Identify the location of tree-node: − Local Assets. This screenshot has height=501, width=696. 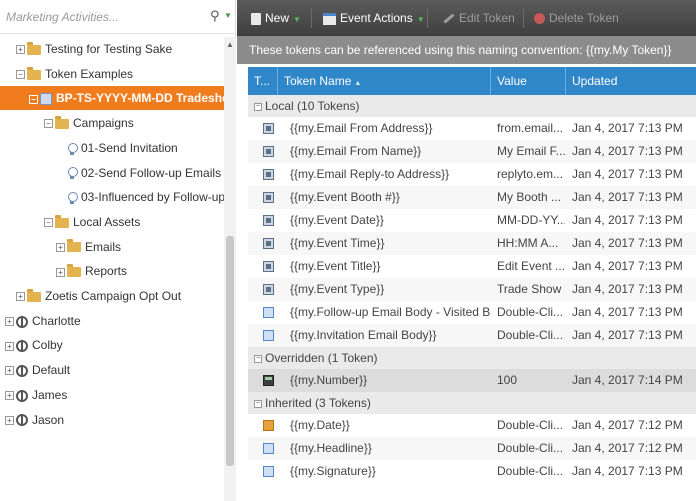
(112, 222).